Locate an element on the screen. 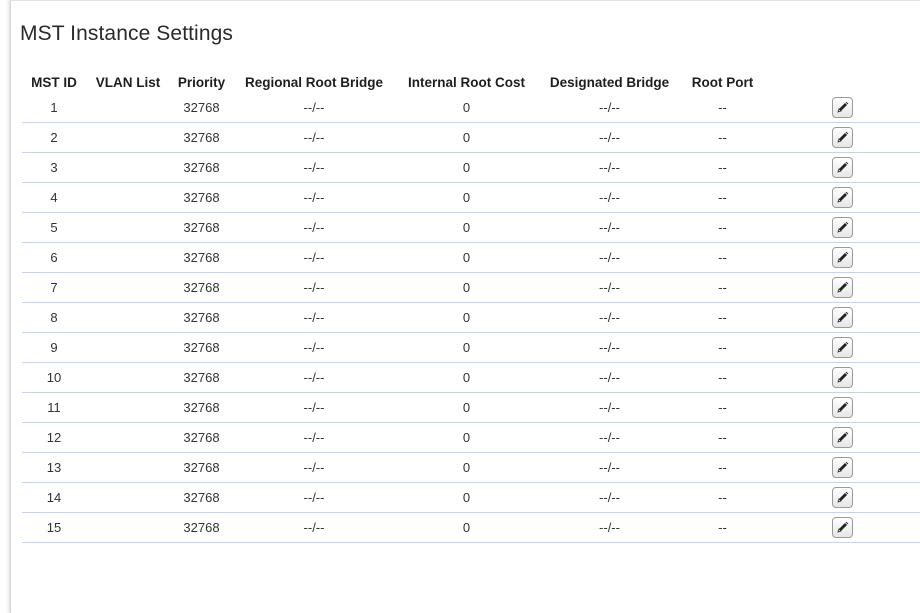 This screenshot has height=613, width=920. column-header-mst-id: MST ID is located at coordinates (54, 82).